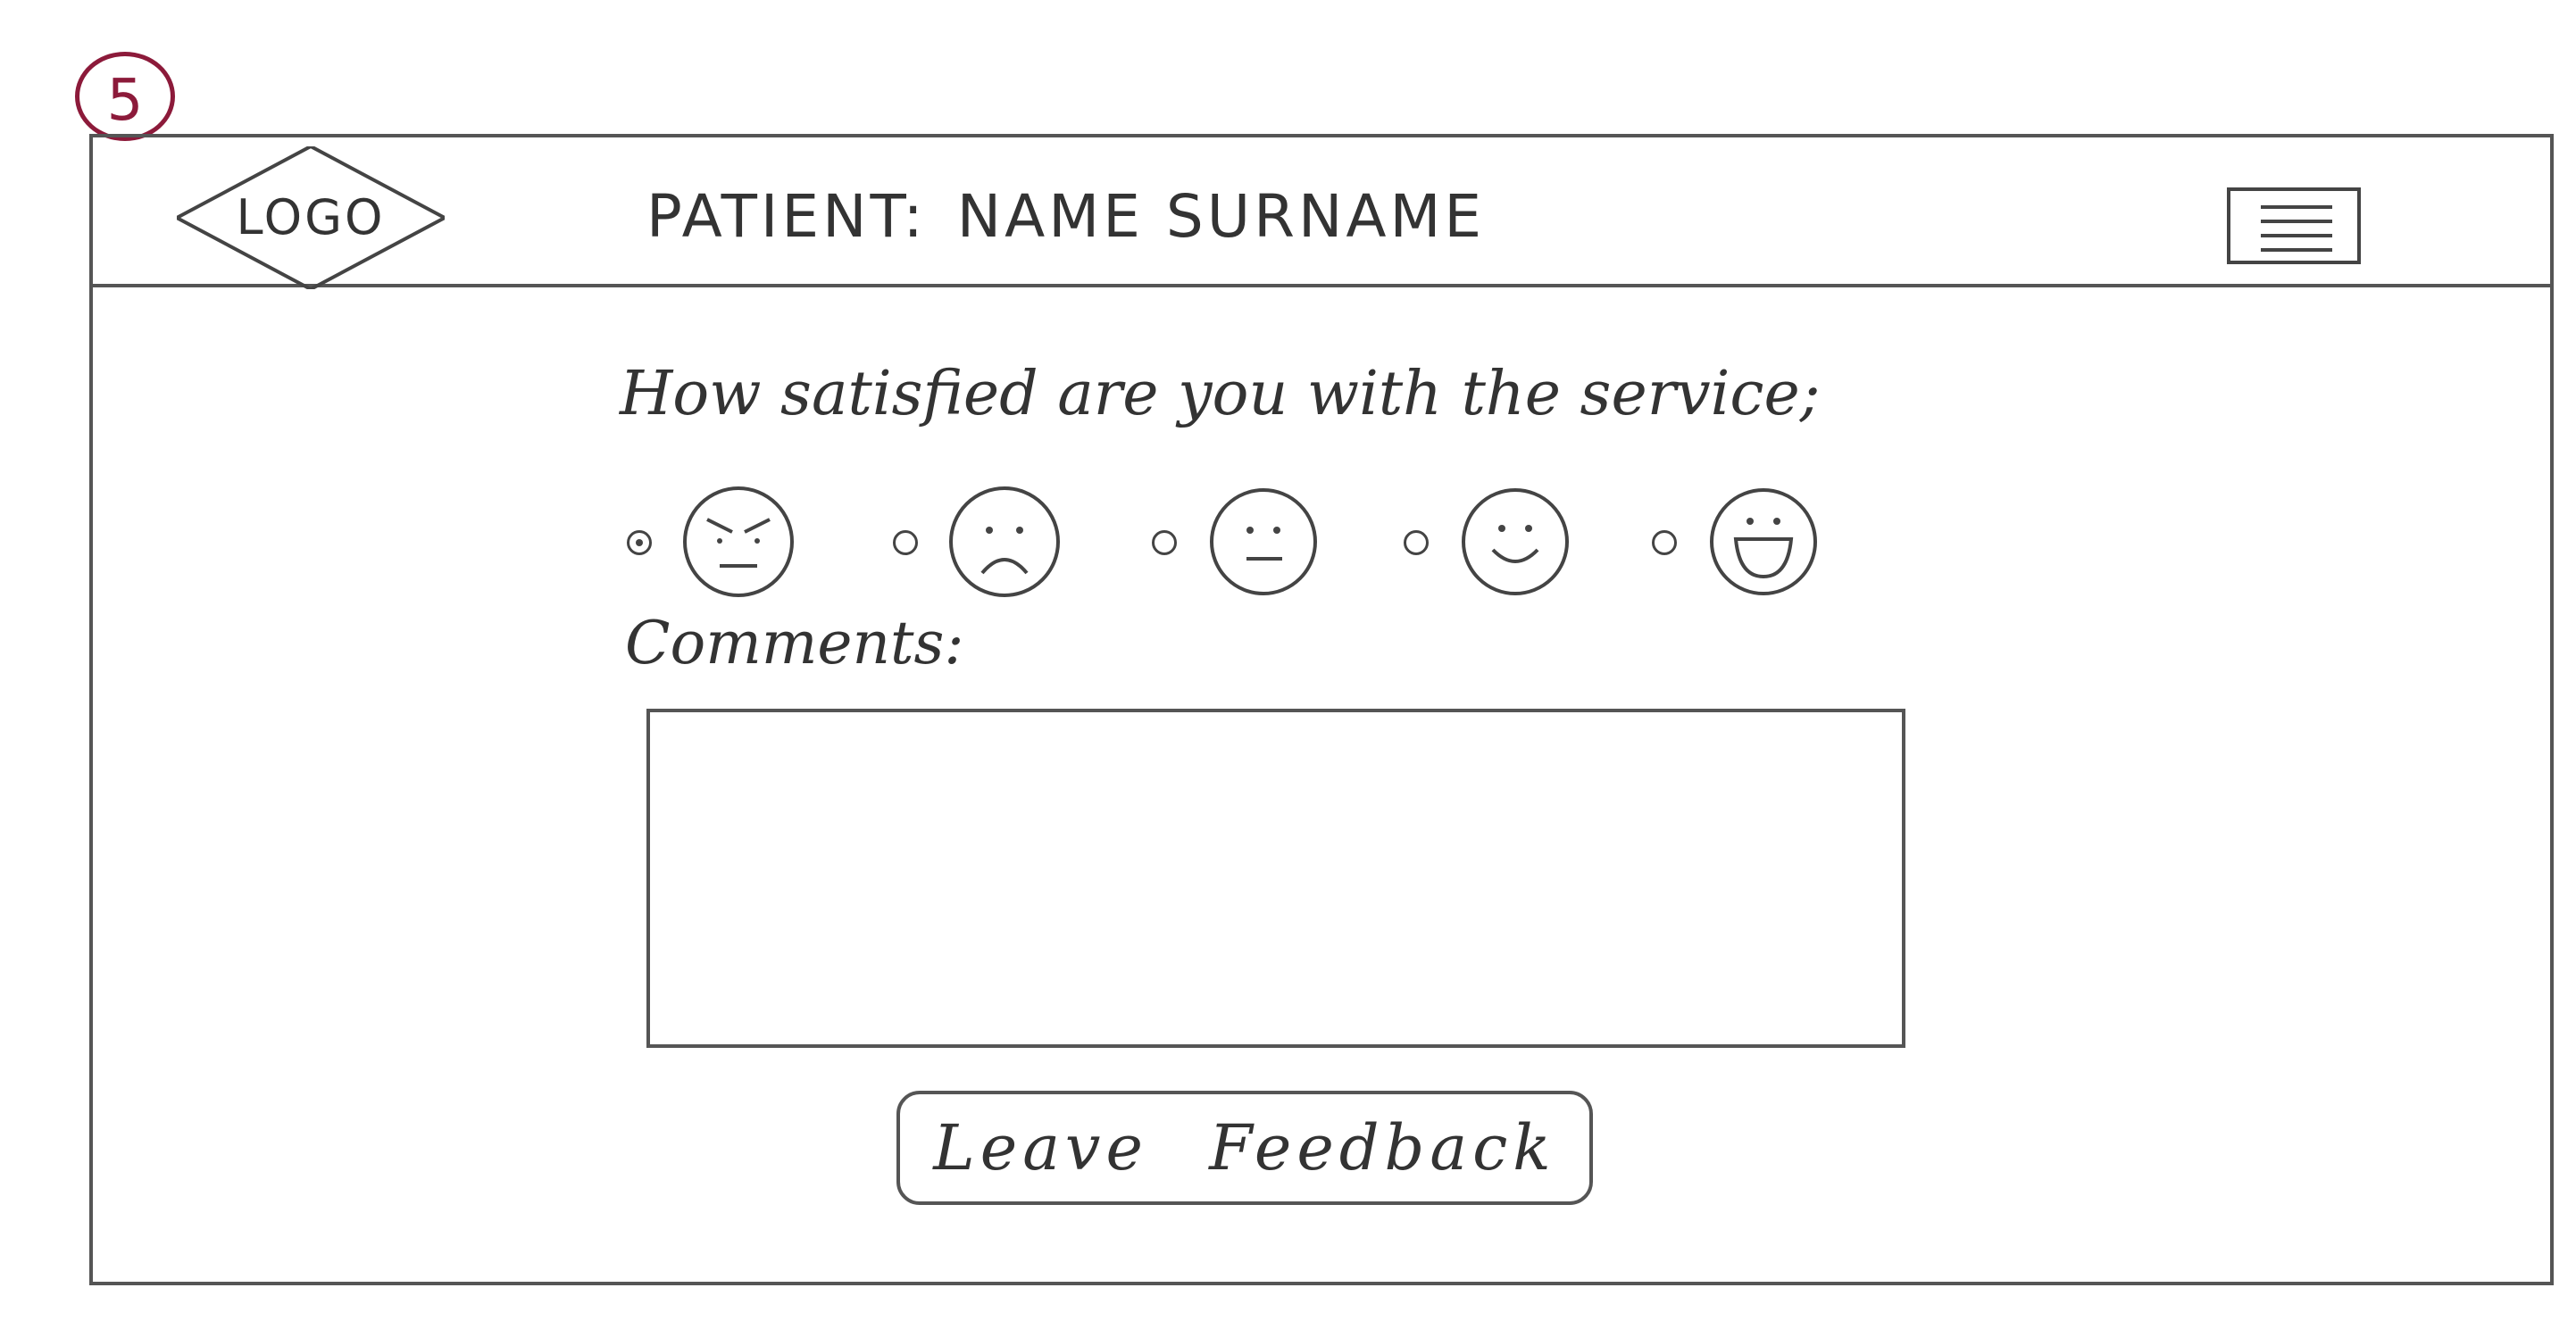  What do you see at coordinates (1664, 542) in the screenshot?
I see `rating-radio-very-satisfied` at bounding box center [1664, 542].